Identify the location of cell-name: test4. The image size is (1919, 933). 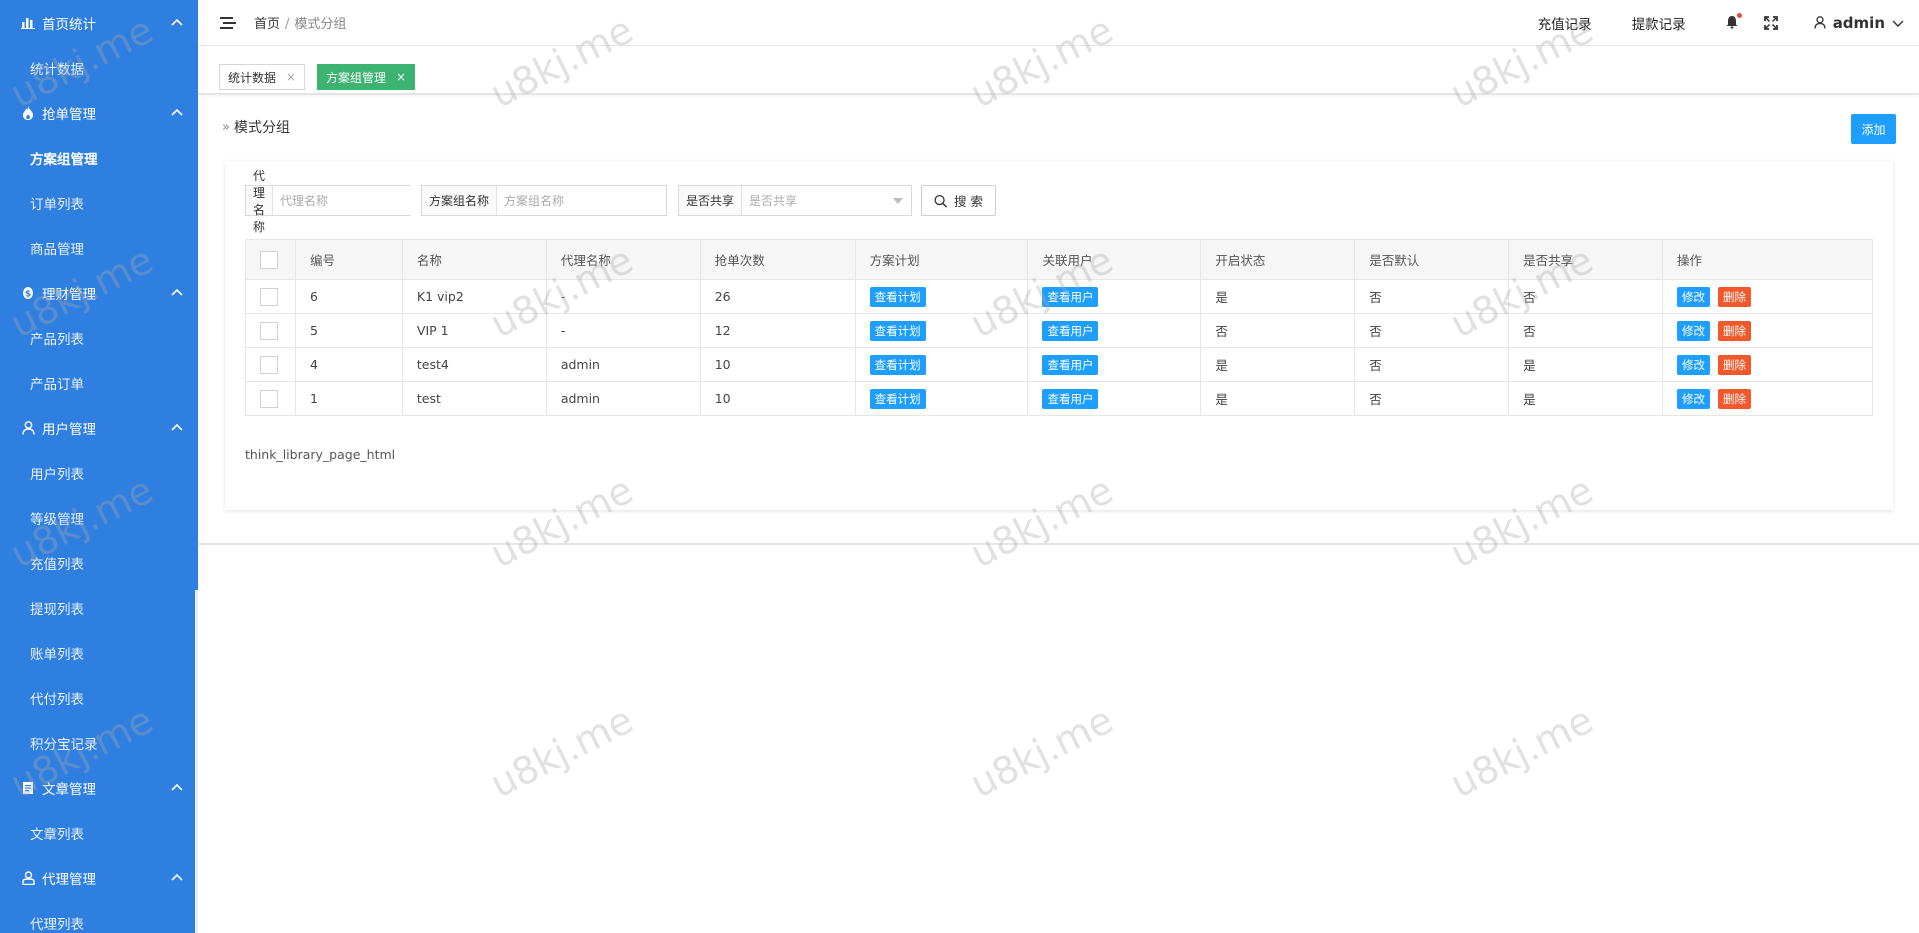
(474, 364).